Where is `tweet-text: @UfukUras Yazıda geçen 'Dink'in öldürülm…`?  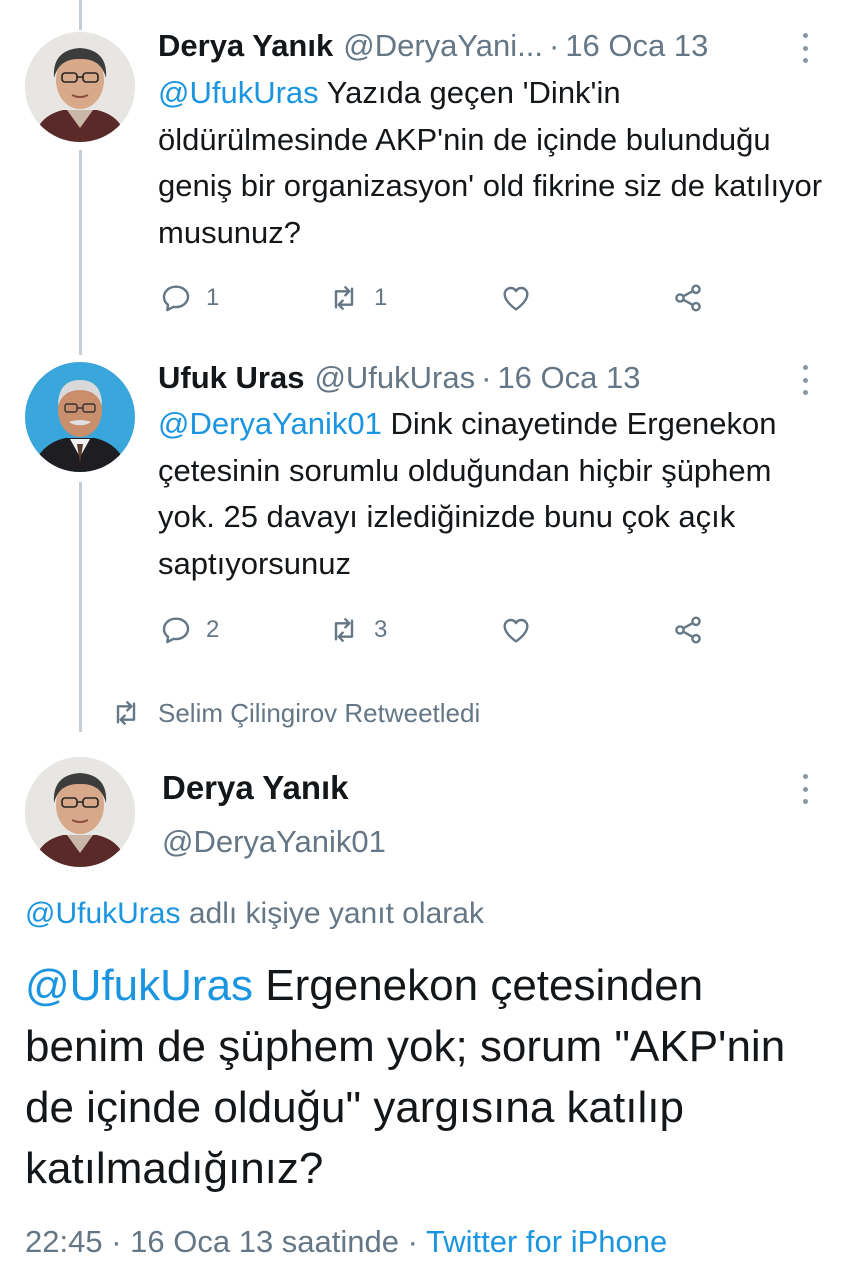 tweet-text: @UfukUras Yazıda geçen 'Dink'in öldürülm… is located at coordinates (495, 163).